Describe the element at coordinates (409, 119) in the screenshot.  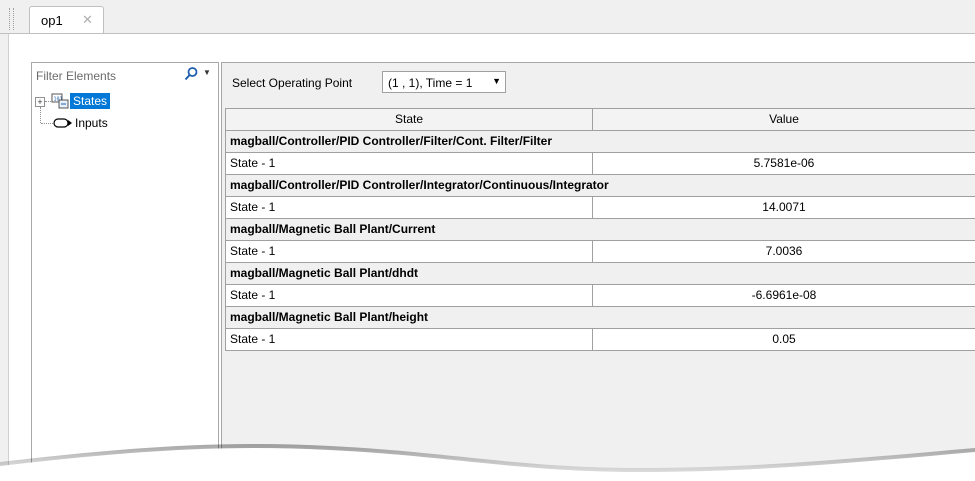
I see `column-header-state: State` at that location.